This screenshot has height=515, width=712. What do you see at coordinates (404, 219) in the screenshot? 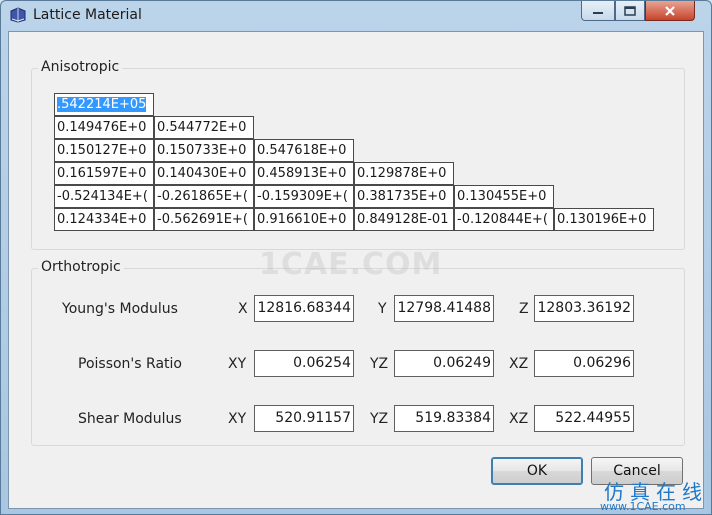
I see `matrix-cell-6-4: 0.849128E-01` at bounding box center [404, 219].